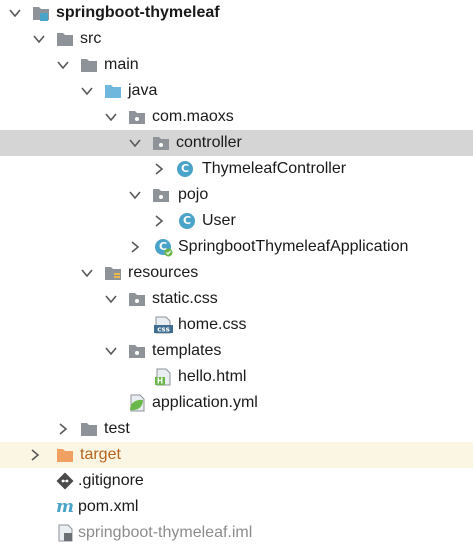 This screenshot has height=550, width=473. I want to click on tree-label: target, so click(100, 454).